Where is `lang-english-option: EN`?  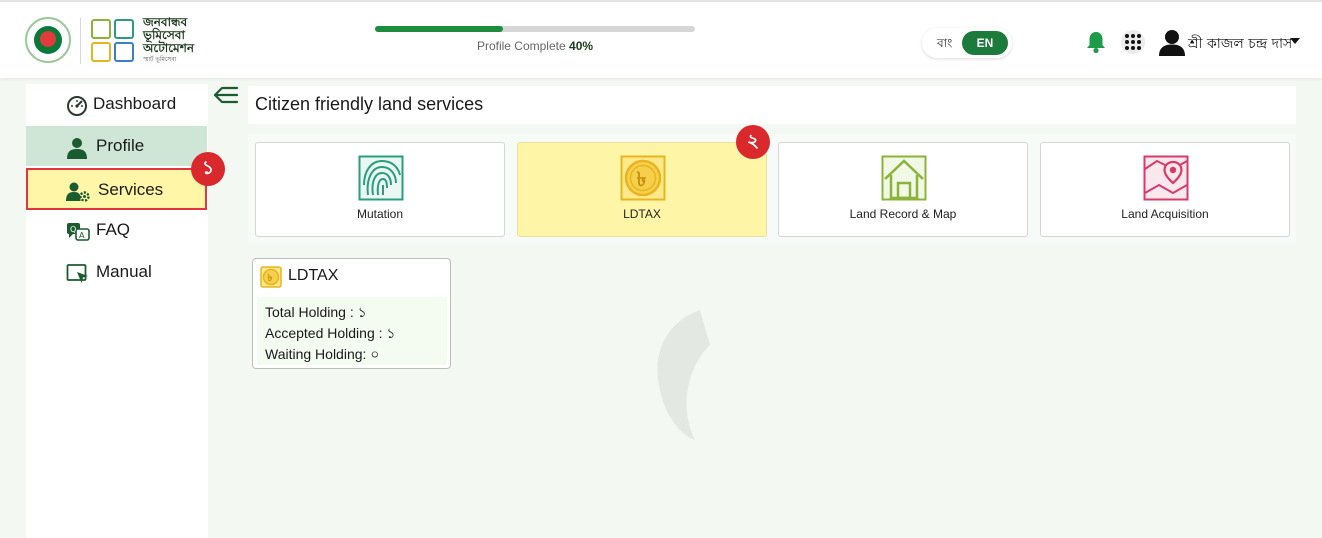
lang-english-option: EN is located at coordinates (985, 43).